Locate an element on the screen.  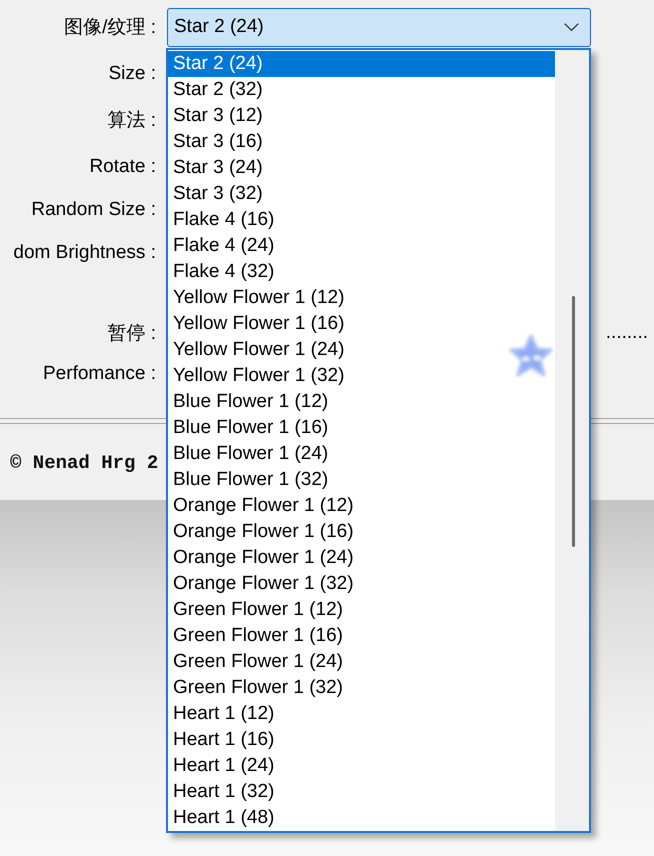
dropdown-option: Green Flower 1 (12) is located at coordinates (361, 609).